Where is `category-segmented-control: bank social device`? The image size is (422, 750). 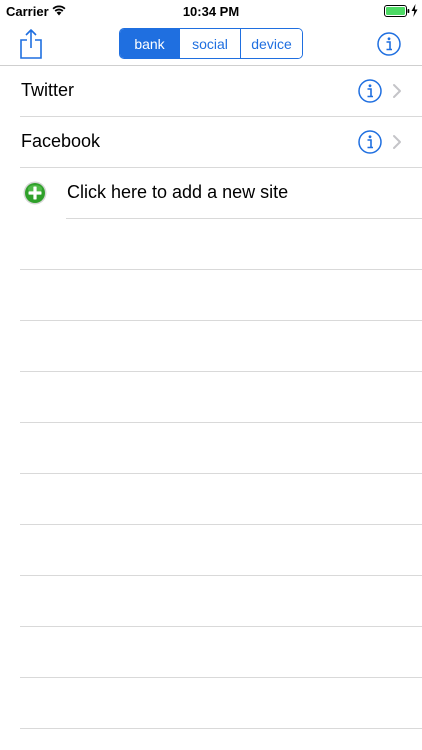 category-segmented-control: bank social device is located at coordinates (211, 43).